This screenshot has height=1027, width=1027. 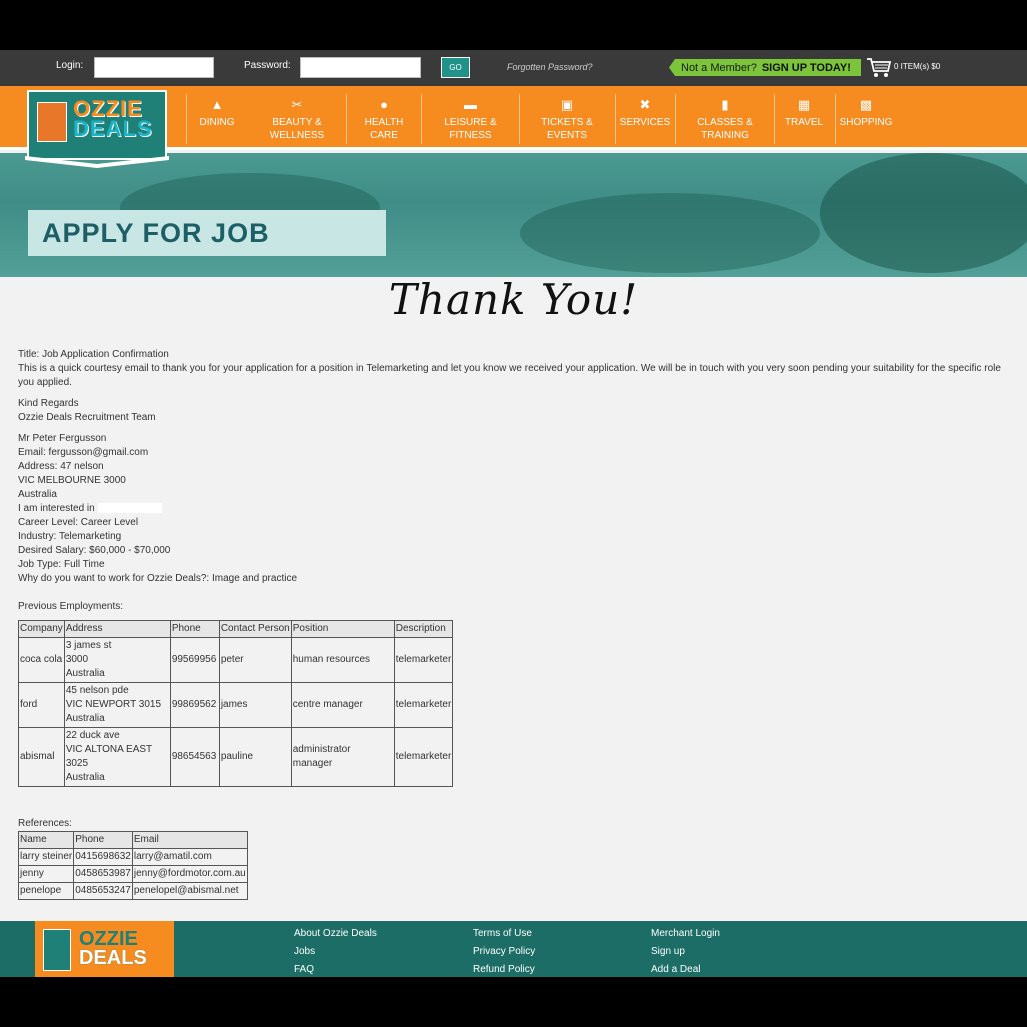 What do you see at coordinates (917, 66) in the screenshot?
I see `cart-summary: 0 ITEM(s) $0` at bounding box center [917, 66].